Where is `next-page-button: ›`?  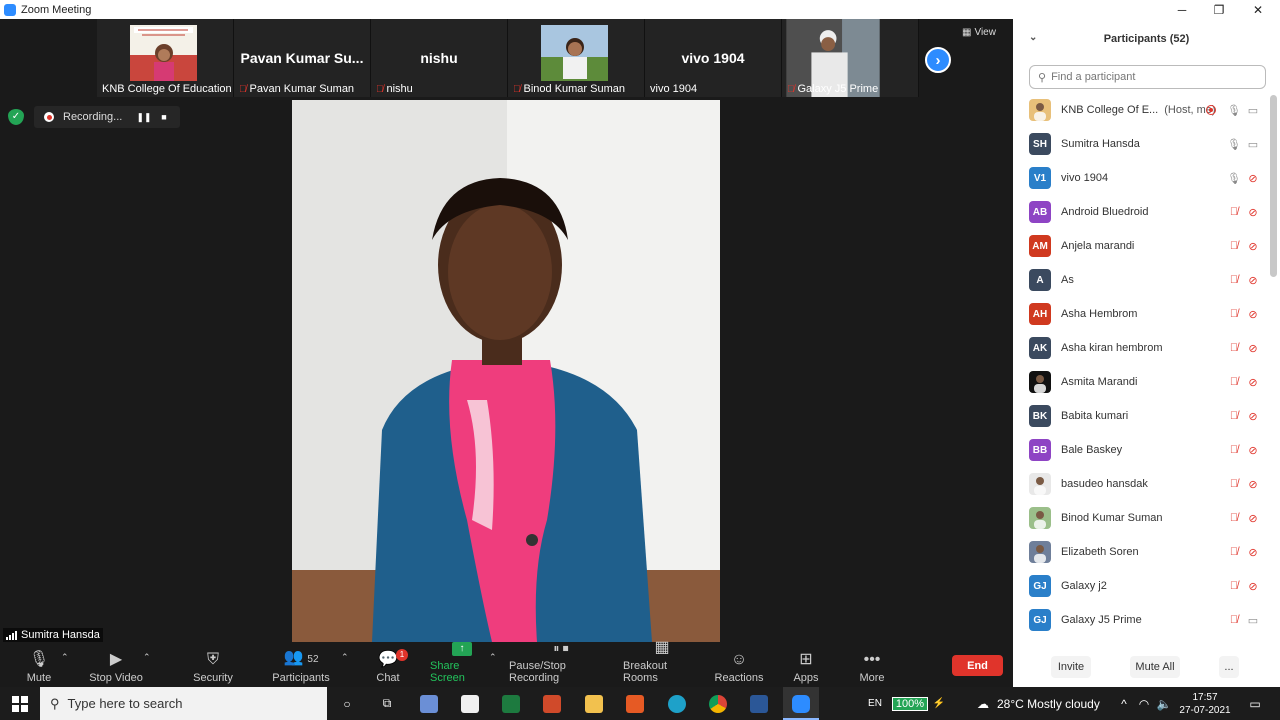 next-page-button: › is located at coordinates (938, 60).